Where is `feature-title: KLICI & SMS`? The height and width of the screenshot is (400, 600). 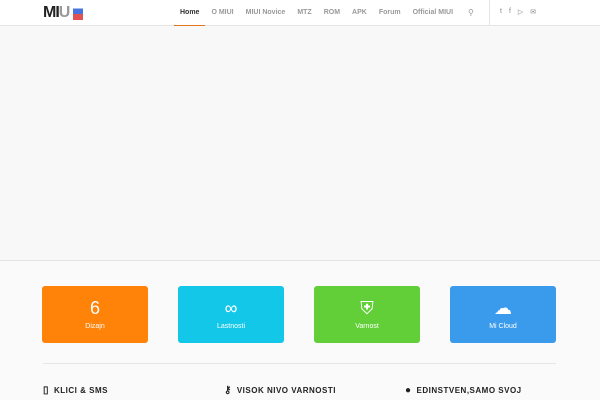 feature-title: KLICI & SMS is located at coordinates (81, 390).